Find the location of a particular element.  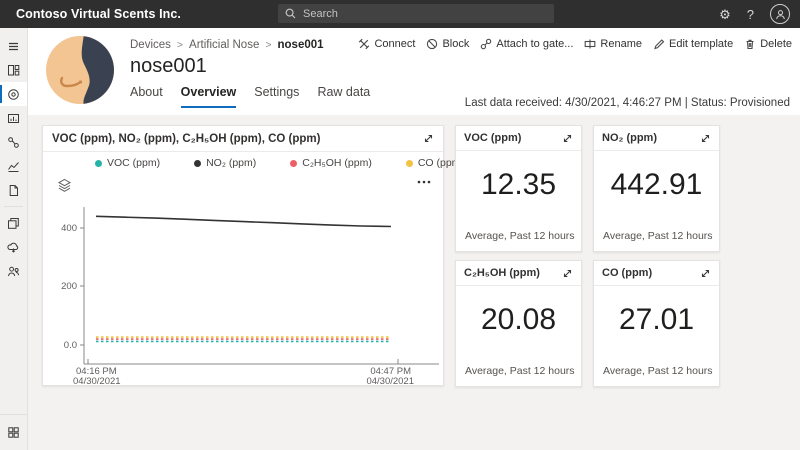

connect-button: Connect is located at coordinates (386, 44).